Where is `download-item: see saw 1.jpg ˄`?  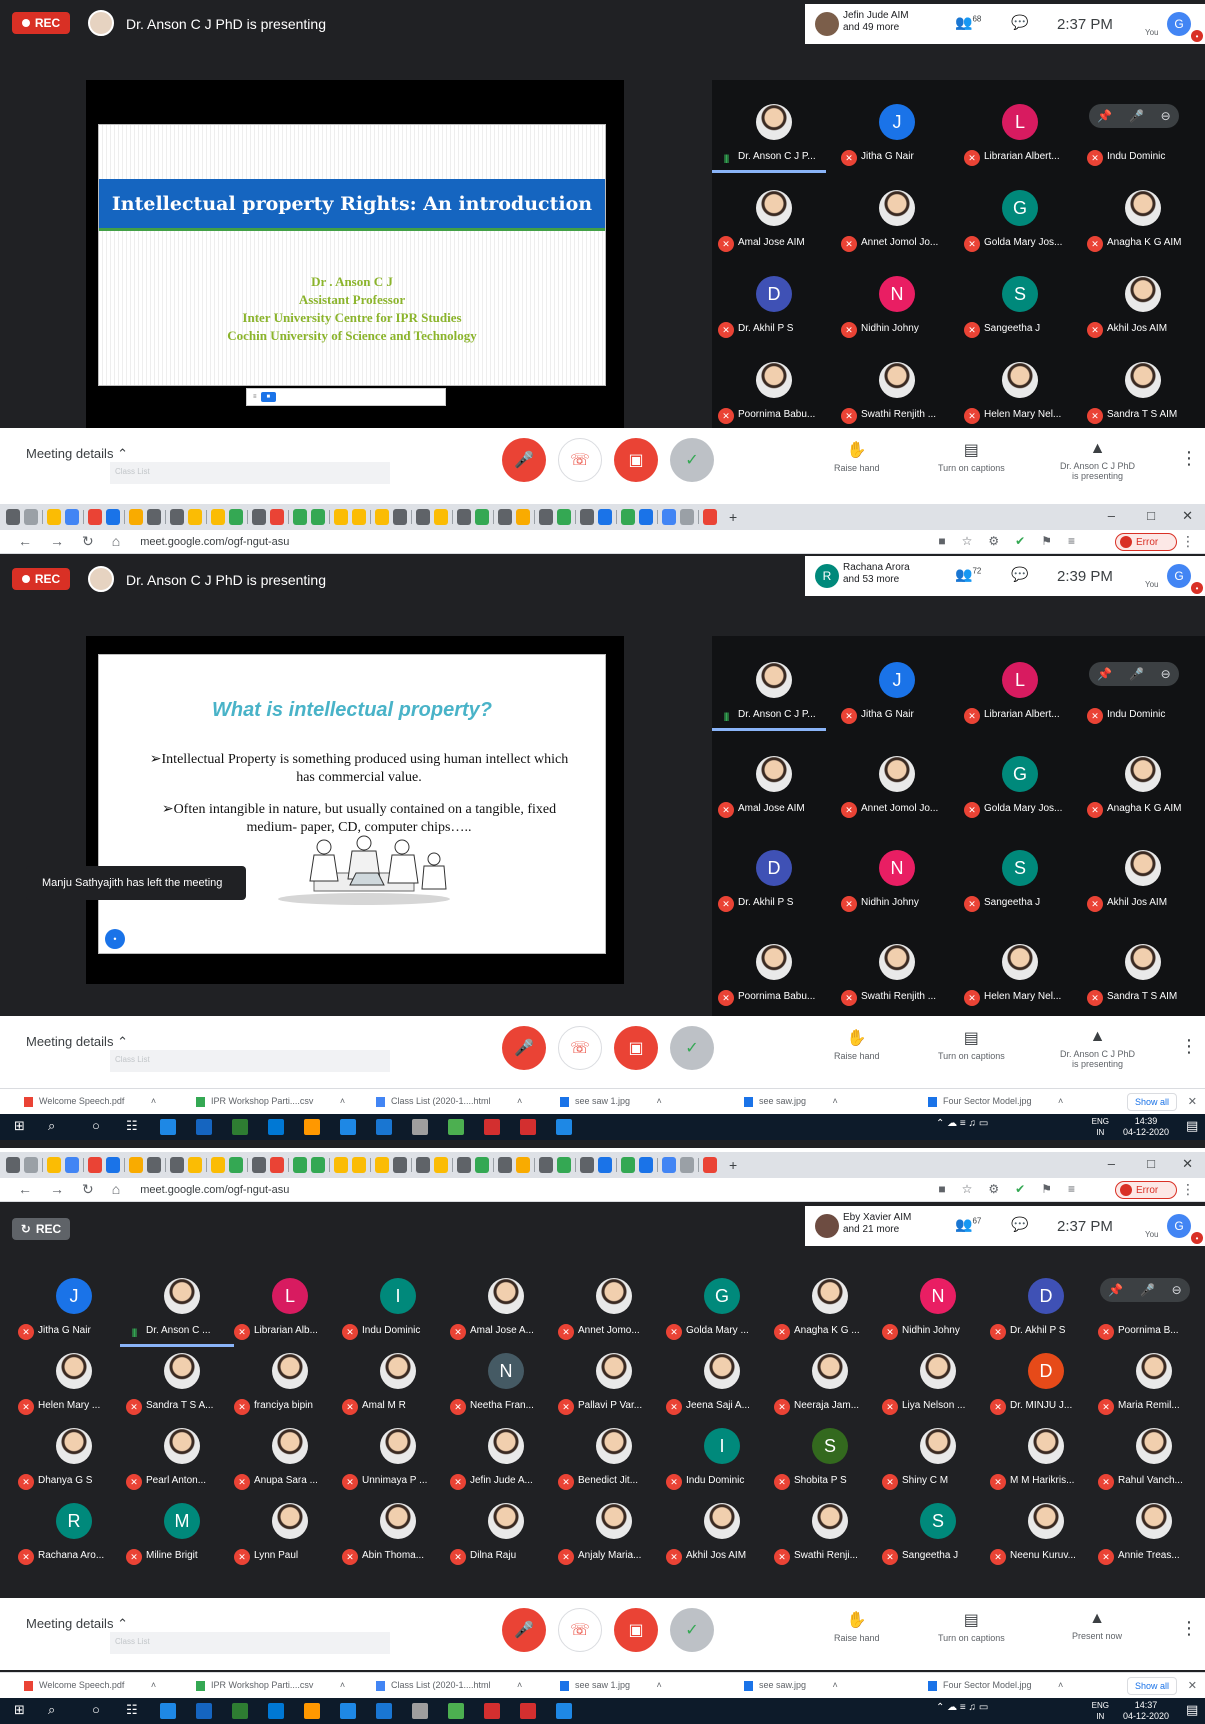
download-item: see saw 1.jpg ˄ is located at coordinates (611, 1685).